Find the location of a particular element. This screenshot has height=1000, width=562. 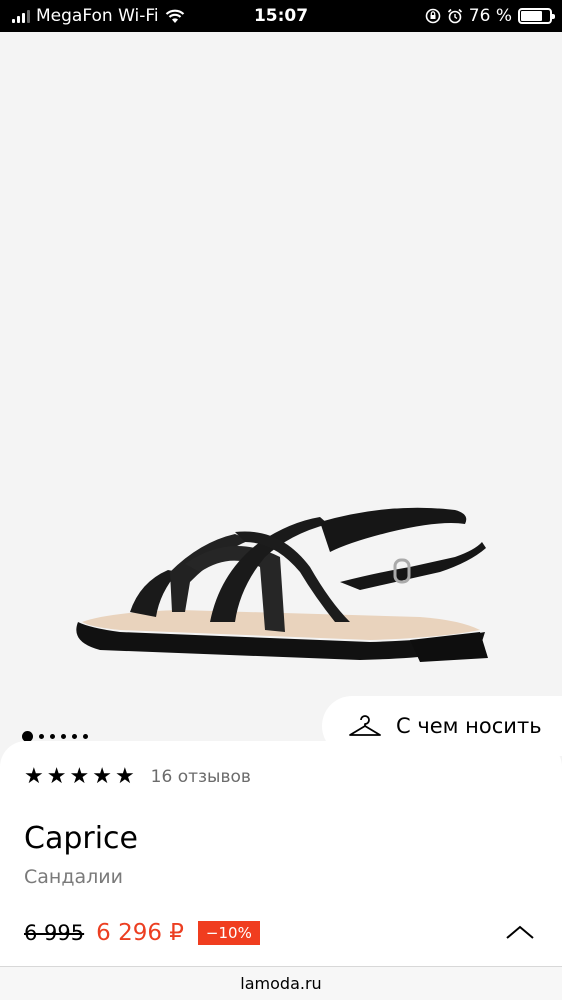

discount-badge: −10% is located at coordinates (228, 933).